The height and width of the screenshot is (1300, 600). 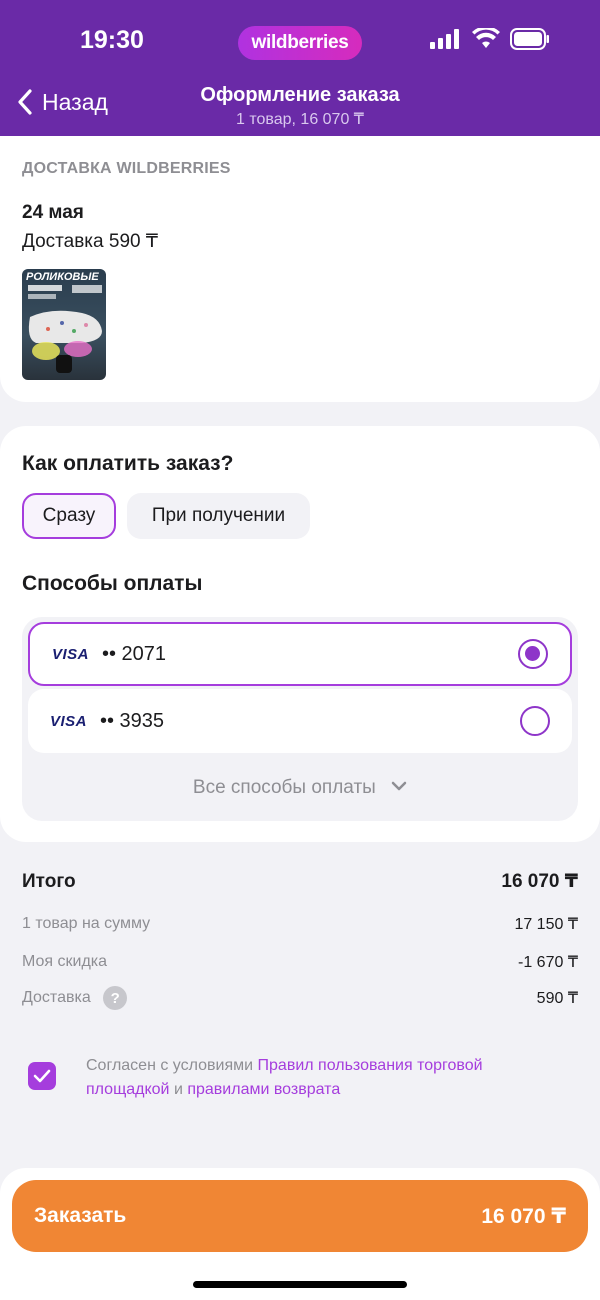 I want to click on items-sum-value: 17 150 ₸, so click(x=546, y=924).